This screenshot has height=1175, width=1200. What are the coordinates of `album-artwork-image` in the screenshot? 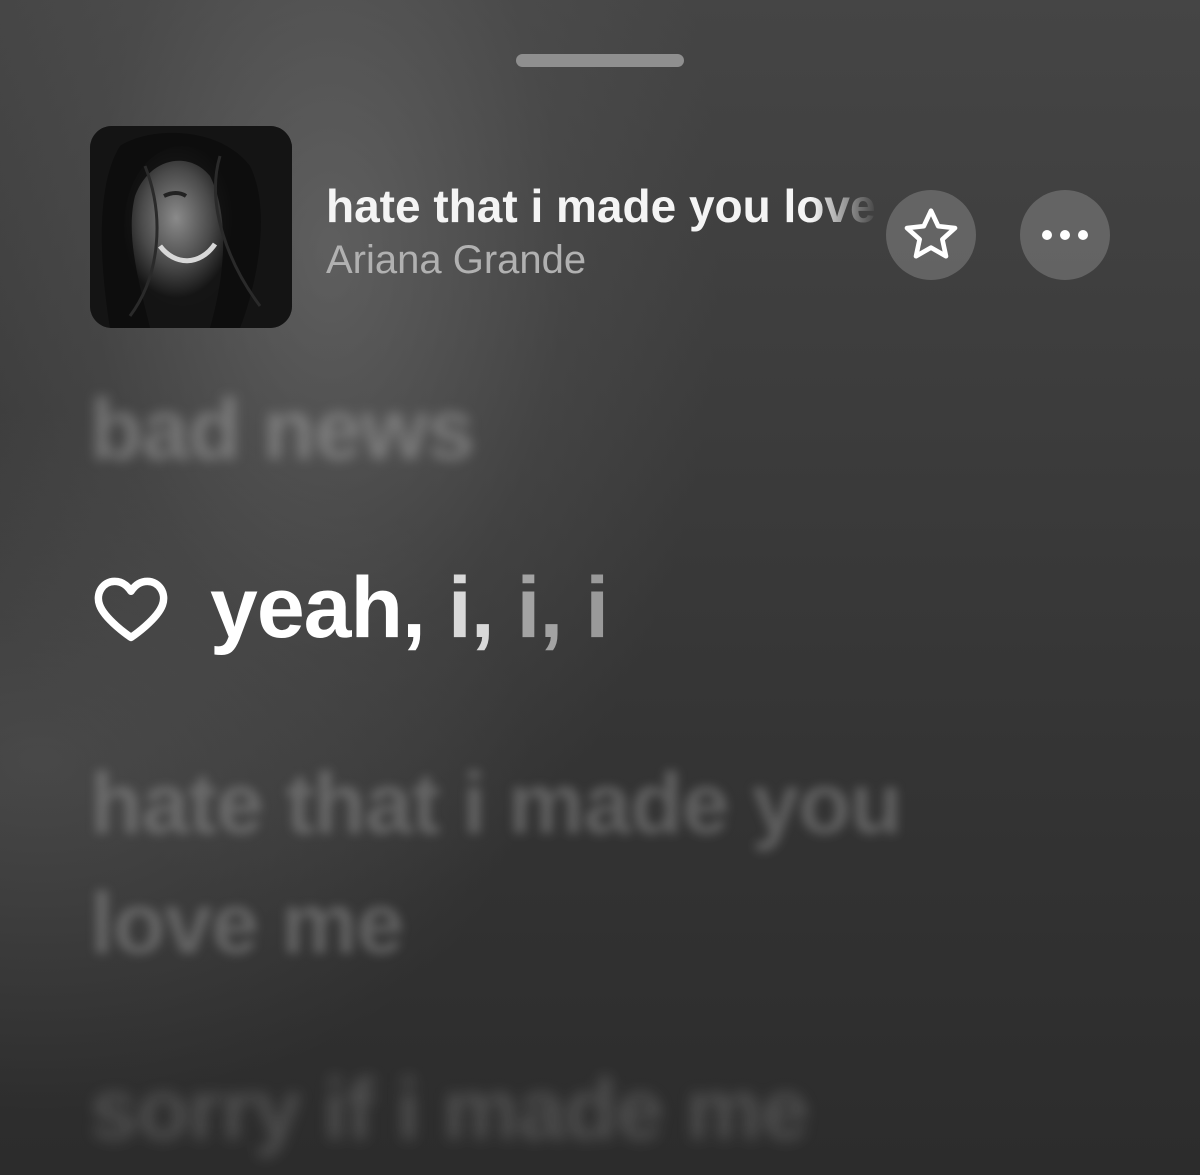 It's located at (191, 227).